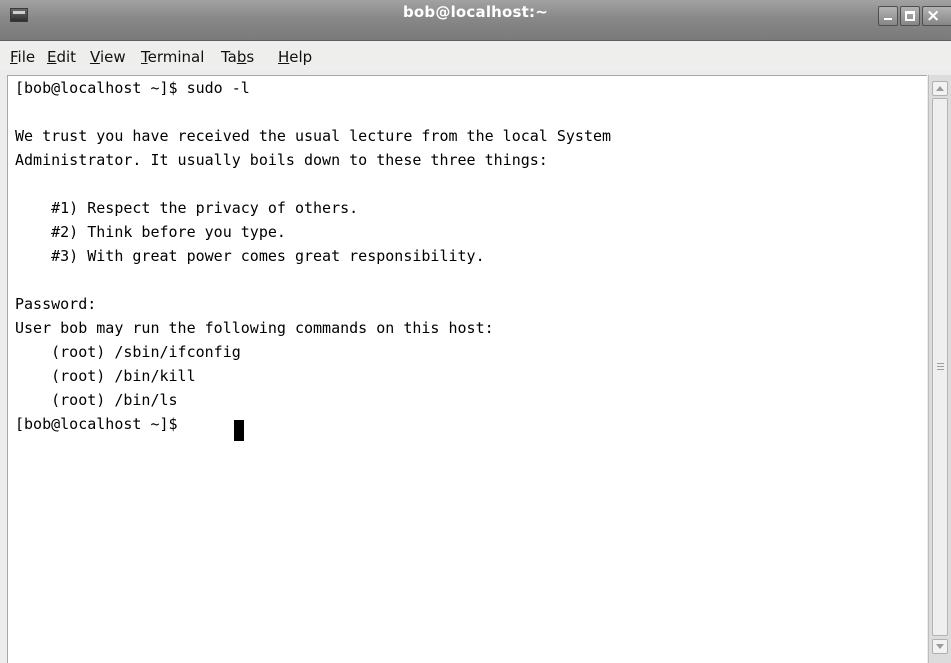 The height and width of the screenshot is (663, 951). I want to click on arrow-down-icon, so click(940, 646).